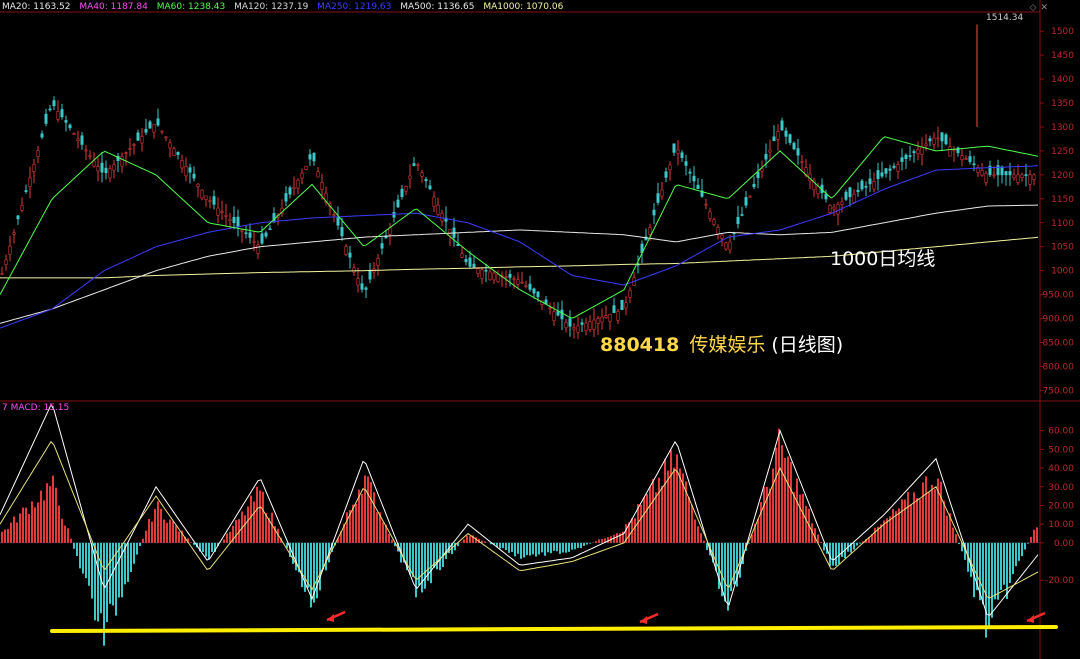 The image size is (1080, 659). What do you see at coordinates (640, 345) in the screenshot?
I see `index-code: 880418` at bounding box center [640, 345].